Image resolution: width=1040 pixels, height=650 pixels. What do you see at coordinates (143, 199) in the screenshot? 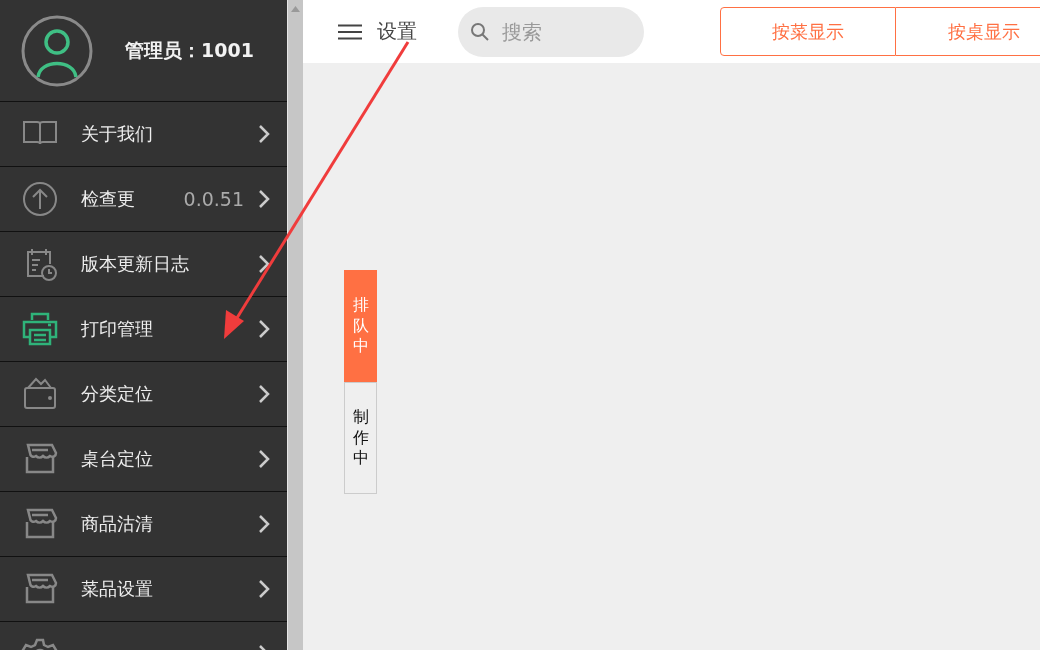
I see `menu-item: 检查更 0.0.51` at bounding box center [143, 199].